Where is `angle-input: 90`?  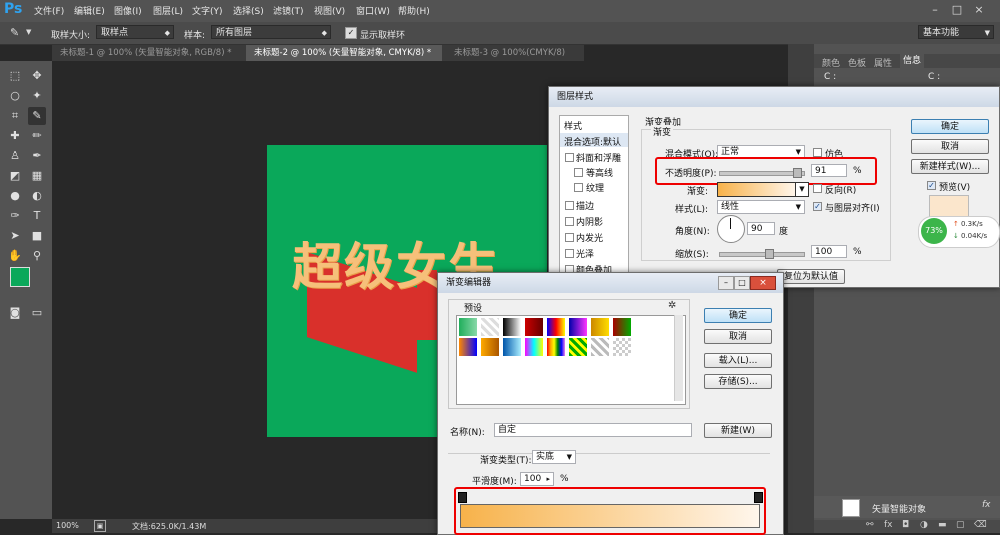 angle-input: 90 is located at coordinates (761, 228).